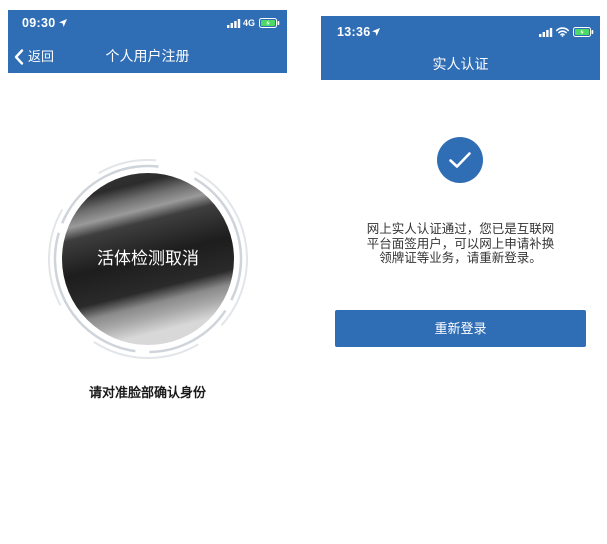 Image resolution: width=607 pixels, height=544 pixels. Describe the element at coordinates (39, 23) in the screenshot. I see `status-time: 09:30` at that location.